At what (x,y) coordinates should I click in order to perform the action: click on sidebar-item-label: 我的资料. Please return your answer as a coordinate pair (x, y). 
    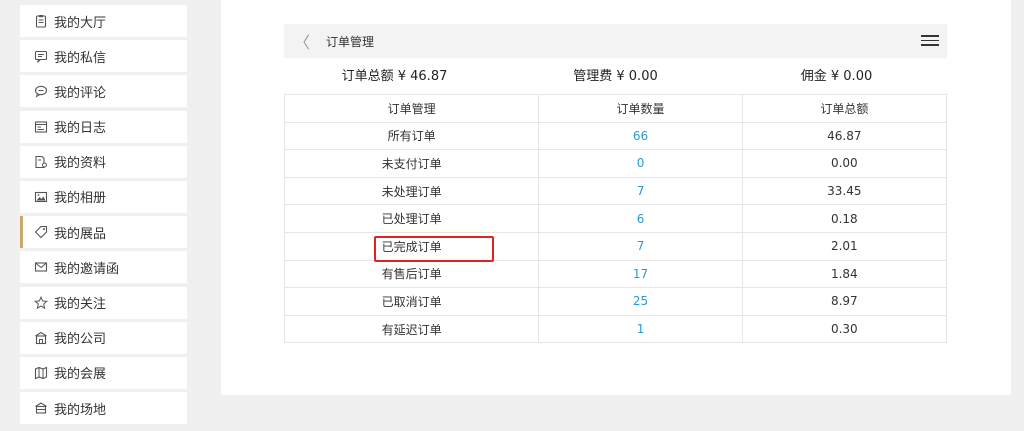
    Looking at the image, I should click on (80, 164).